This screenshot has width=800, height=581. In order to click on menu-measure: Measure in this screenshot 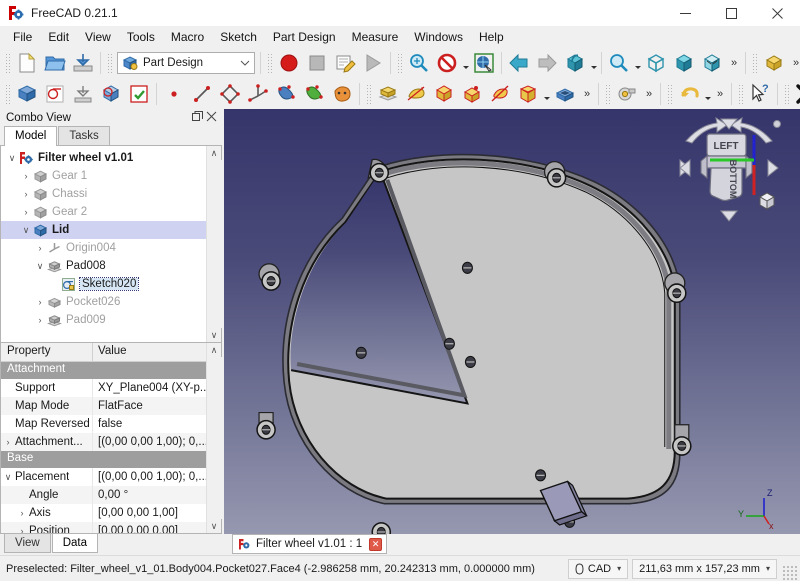, I will do `click(375, 37)`.